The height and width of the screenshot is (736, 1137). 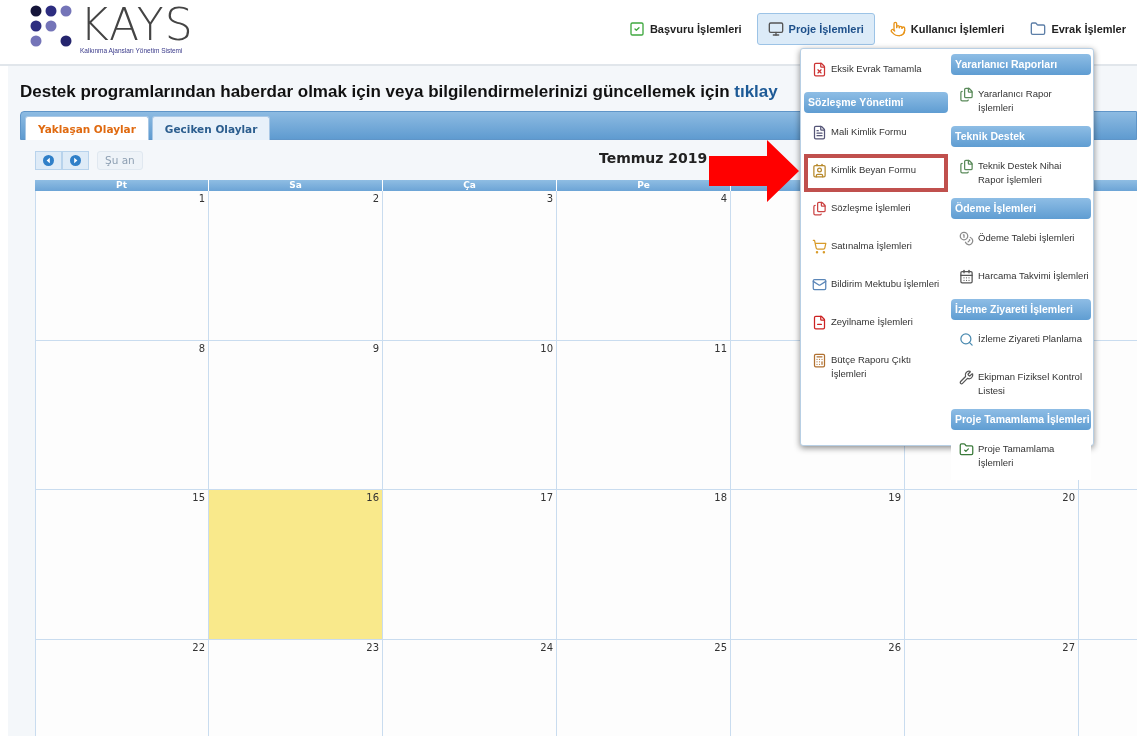 What do you see at coordinates (546, 497) in the screenshot?
I see `day-number: 17` at bounding box center [546, 497].